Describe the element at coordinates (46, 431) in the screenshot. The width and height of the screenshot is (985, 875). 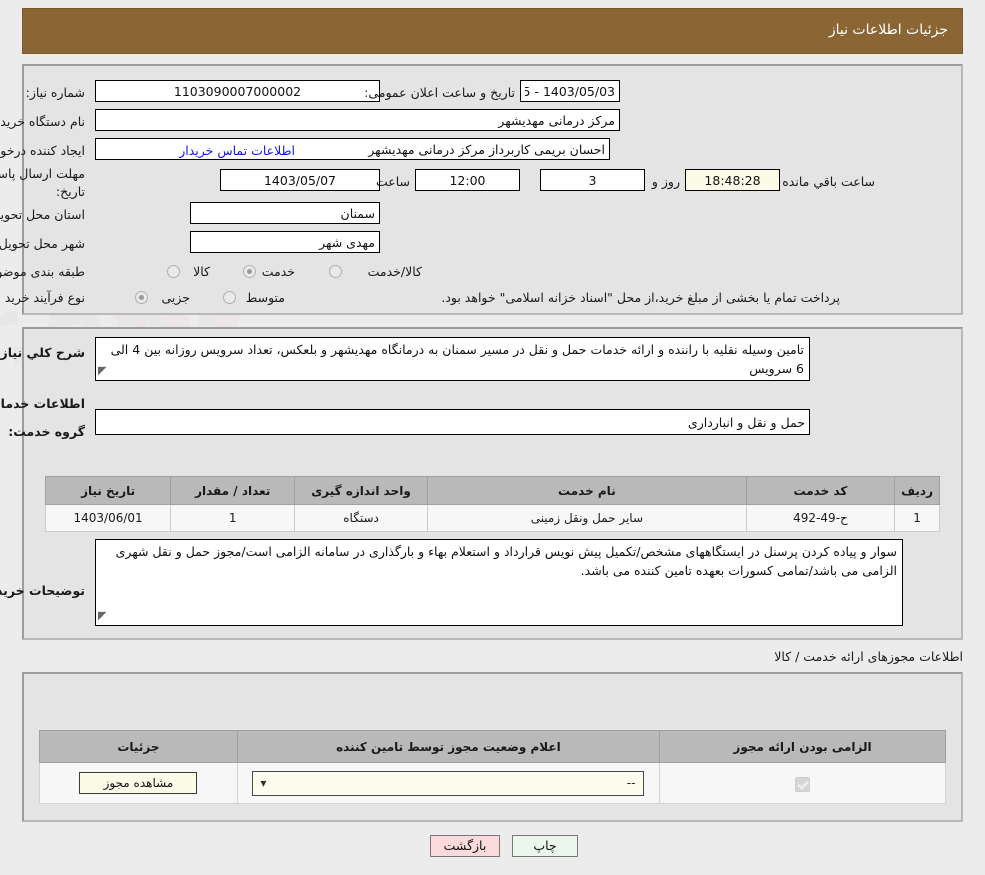
I see `service-group-label: گروه خدمت:` at that location.